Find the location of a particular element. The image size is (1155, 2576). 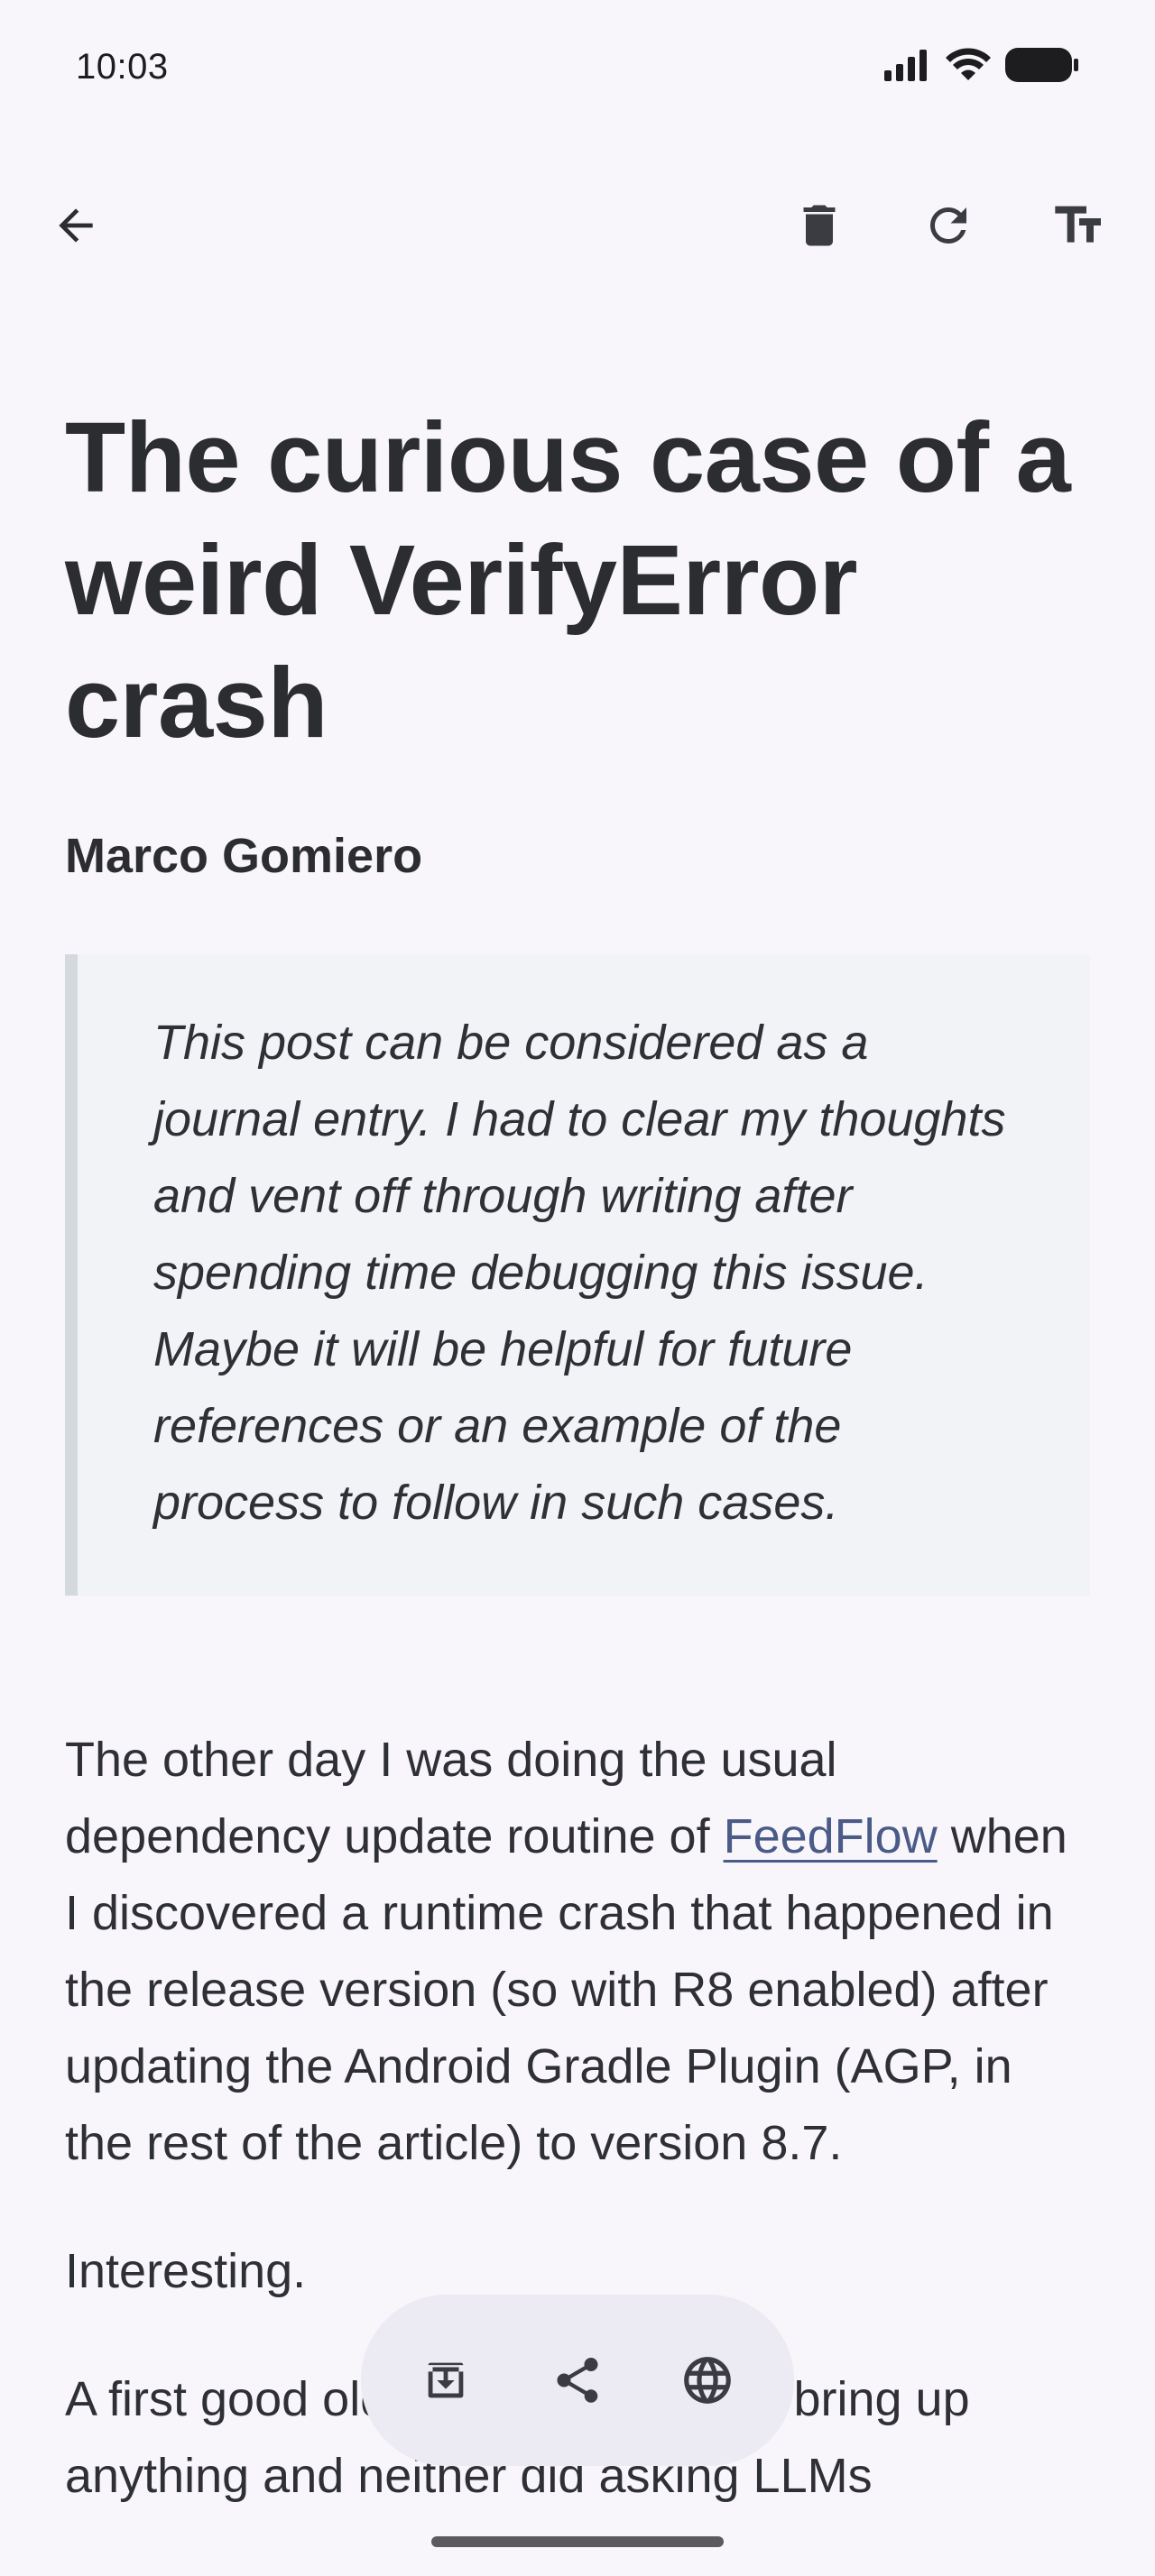

globe-icon is located at coordinates (707, 2380).